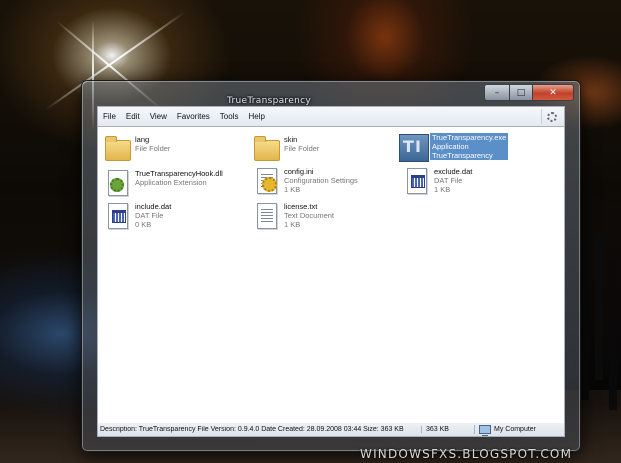  What do you see at coordinates (117, 183) in the screenshot?
I see `dll-icon` at bounding box center [117, 183].